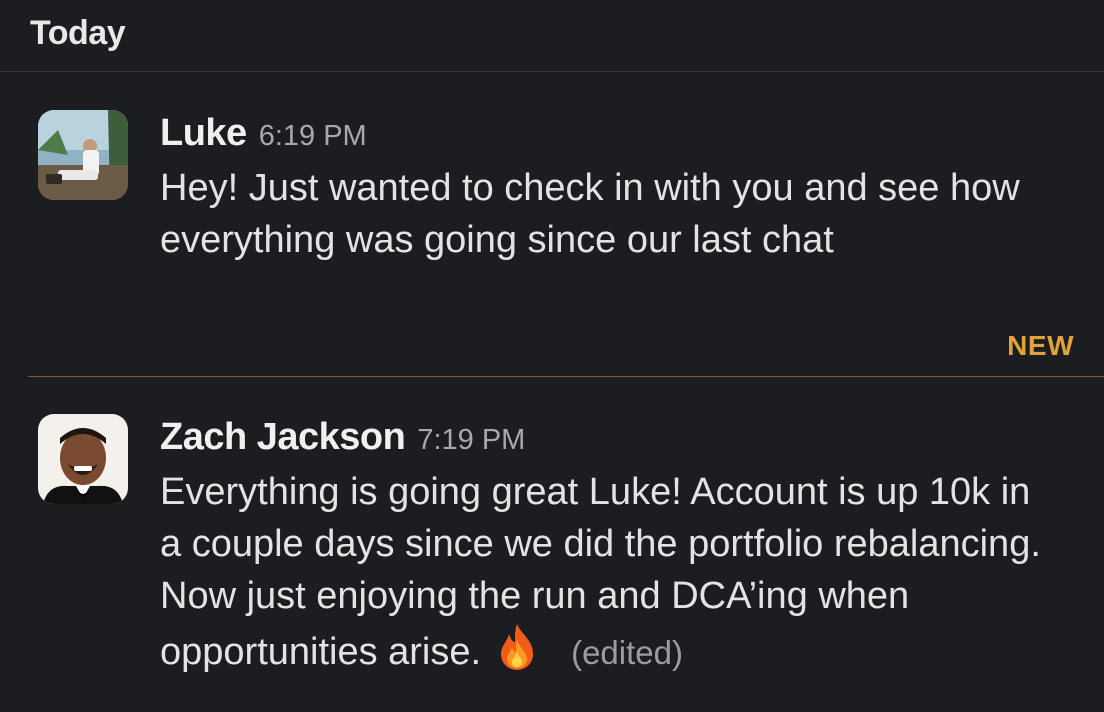  Describe the element at coordinates (566, 376) in the screenshot. I see `new-messages-divider` at that location.